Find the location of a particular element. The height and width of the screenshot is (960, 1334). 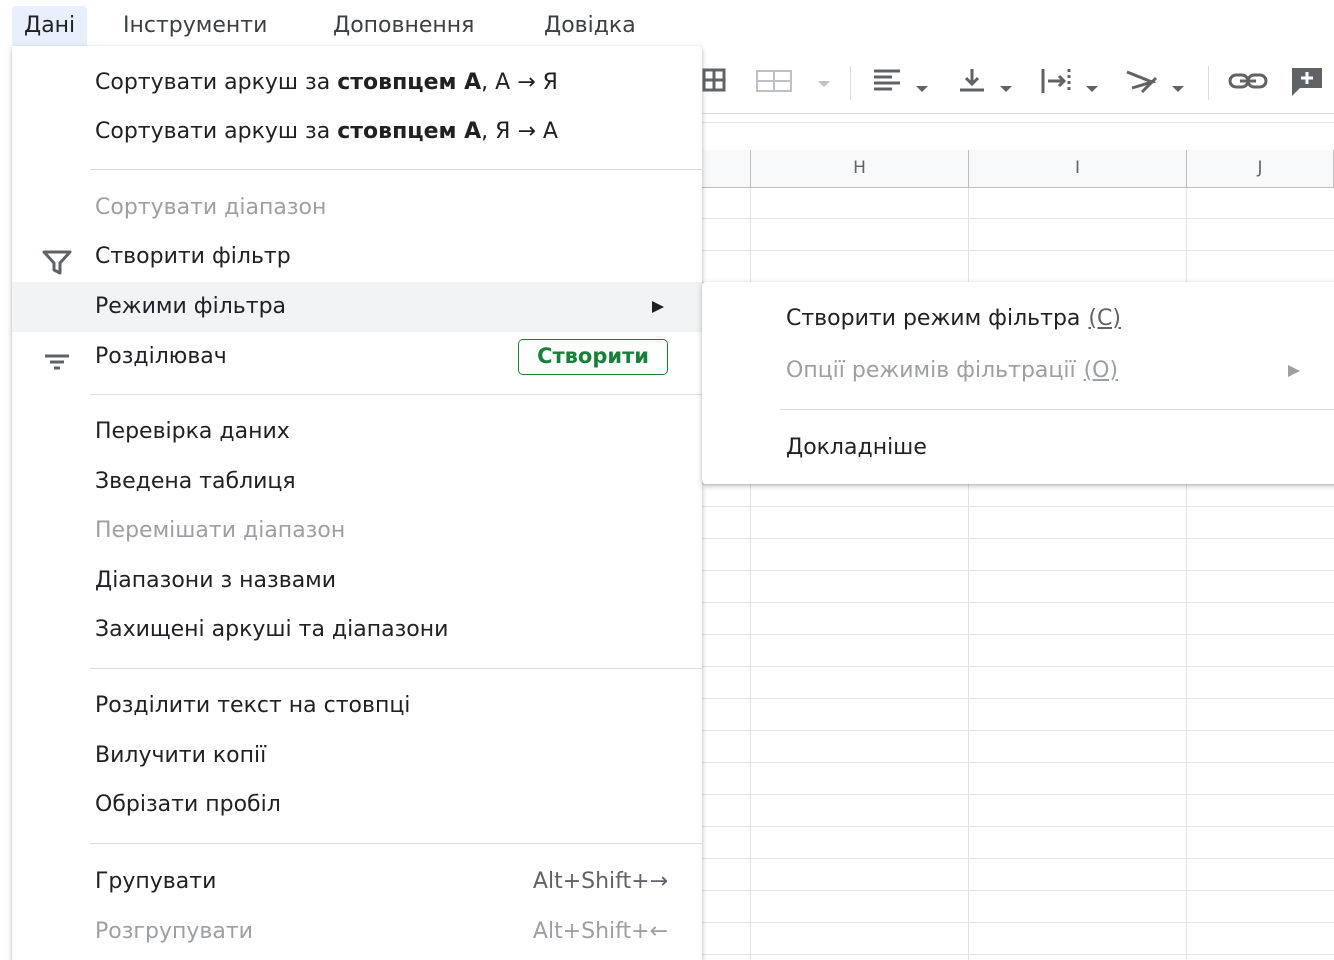

trim-whitespace-label: Обрізати пробіл is located at coordinates (188, 804).